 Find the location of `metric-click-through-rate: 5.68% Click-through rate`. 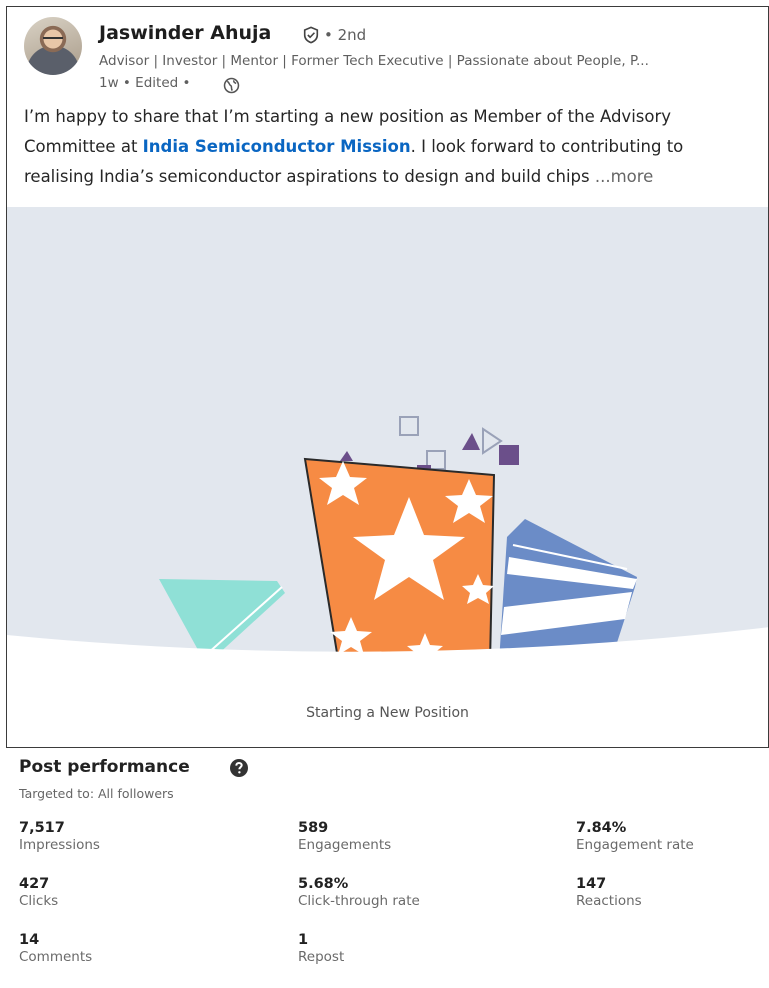

metric-click-through-rate: 5.68% Click-through rate is located at coordinates (418, 892).